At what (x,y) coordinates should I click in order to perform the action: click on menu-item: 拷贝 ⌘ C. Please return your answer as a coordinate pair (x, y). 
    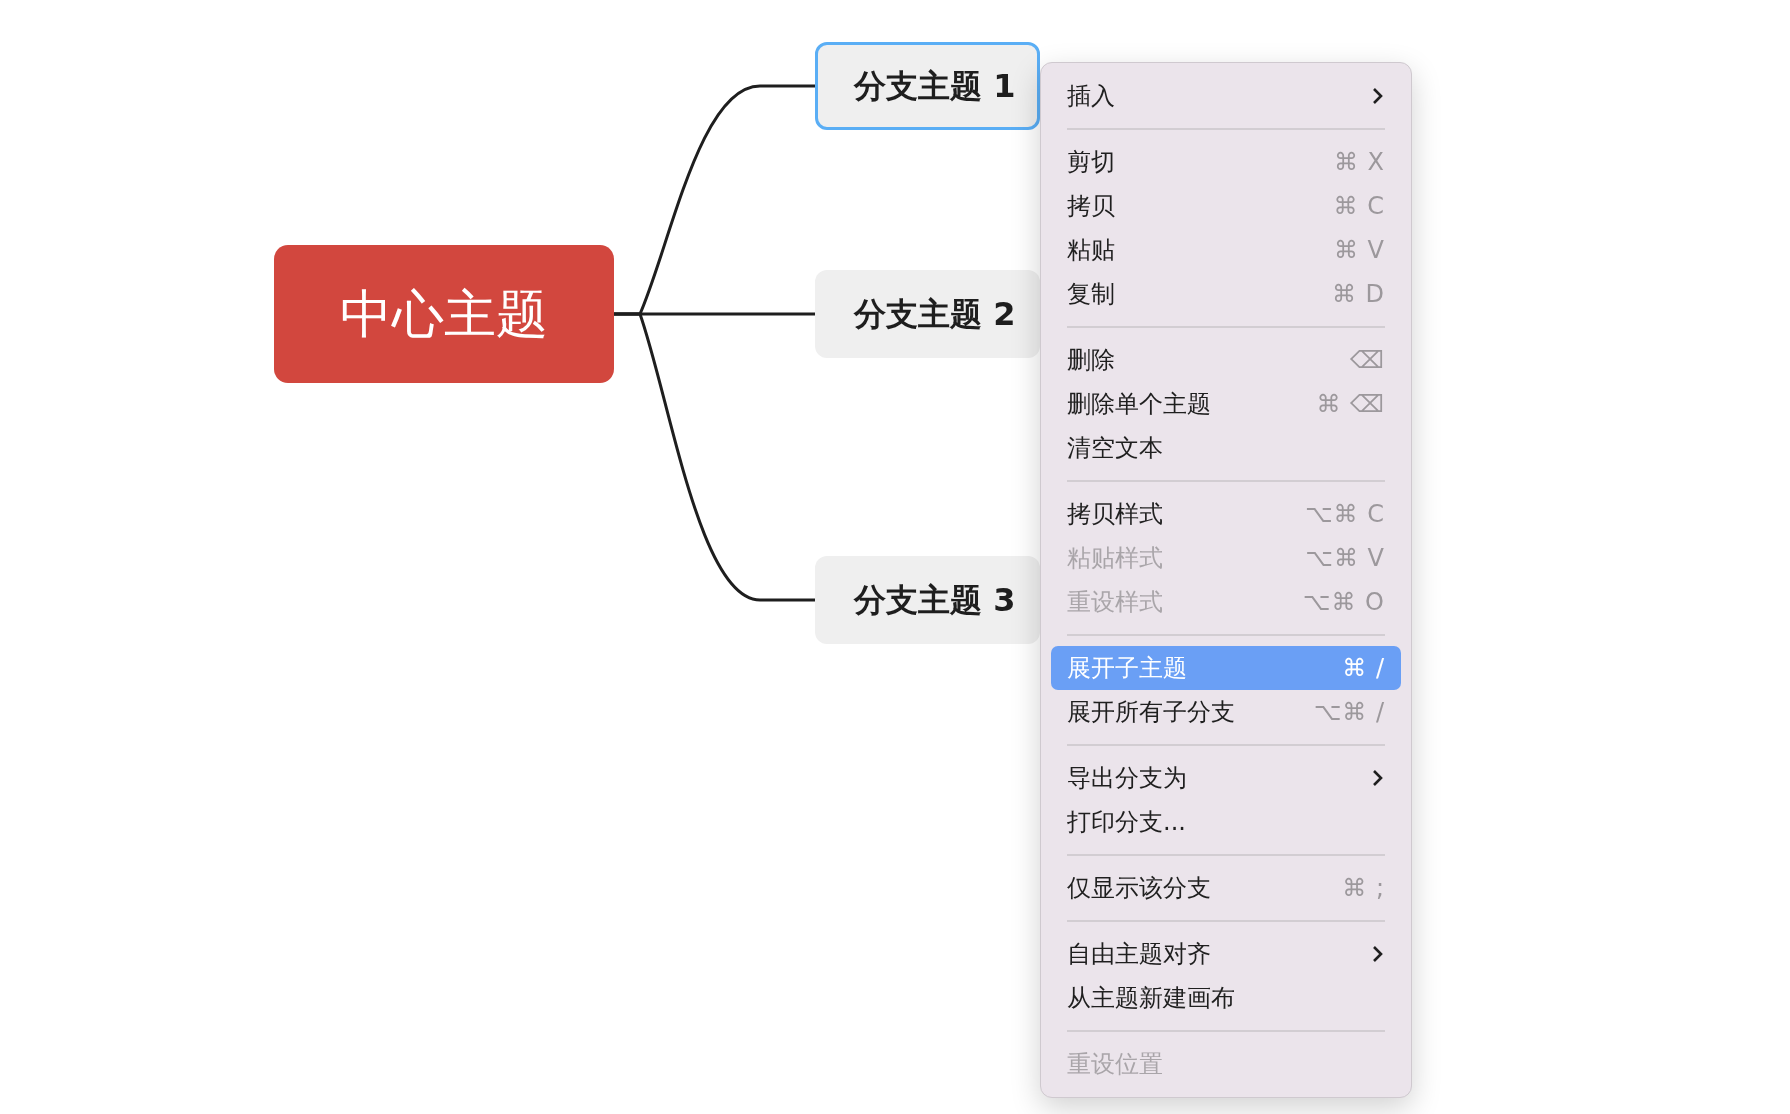
    Looking at the image, I should click on (1226, 206).